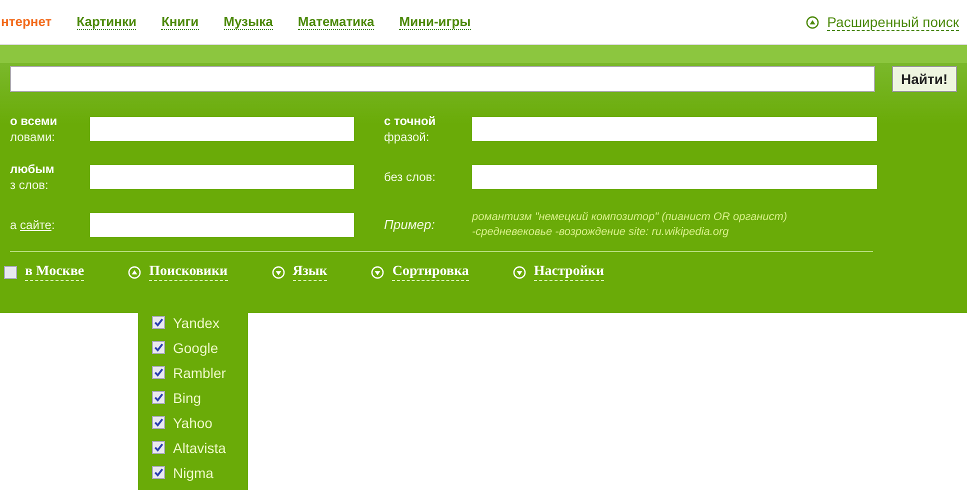 This screenshot has height=490, width=967. What do you see at coordinates (26, 22) in the screenshot?
I see `nav-tab: нтернет` at bounding box center [26, 22].